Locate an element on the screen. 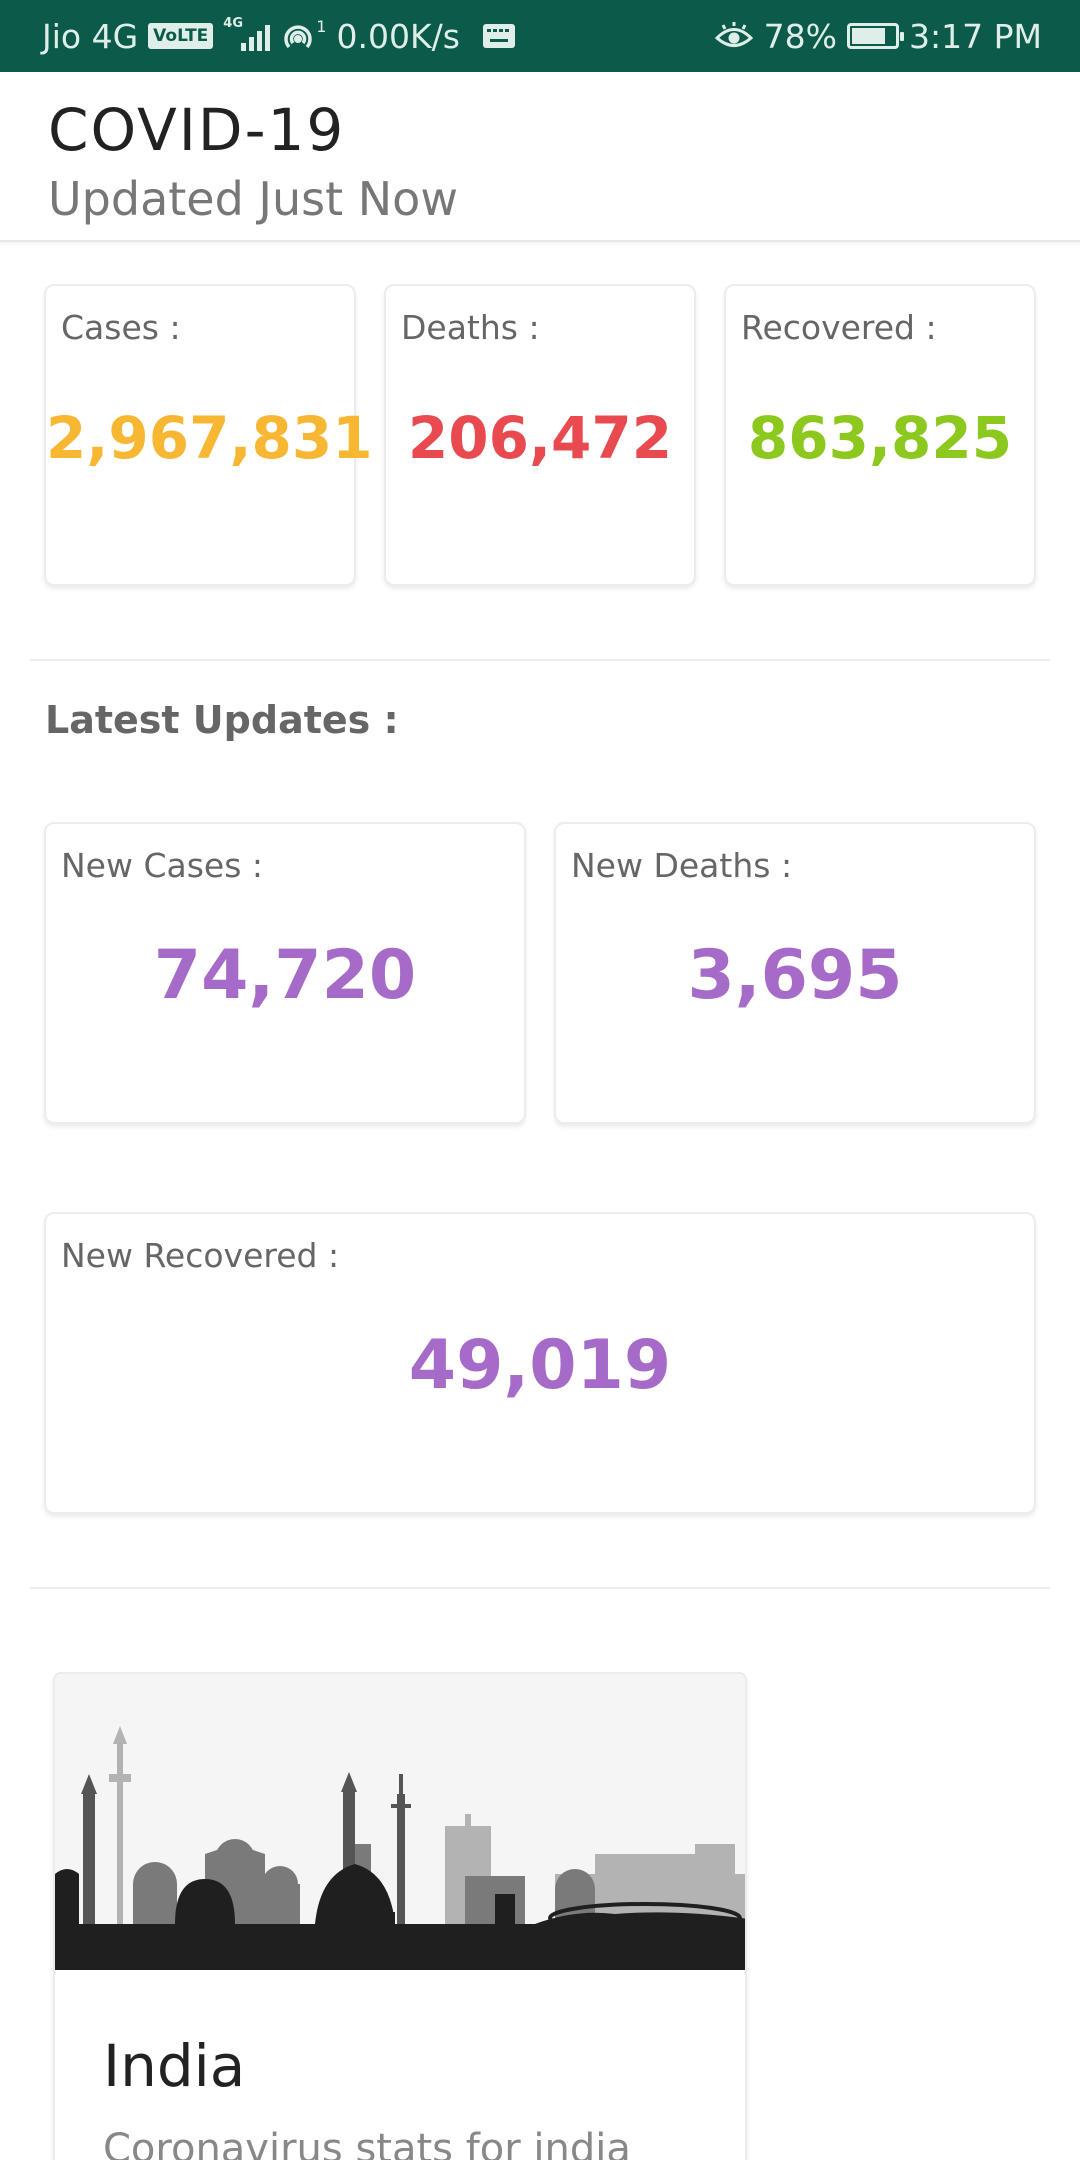 The image size is (1080, 2160). status-bar-right: 78% 3:17 PM is located at coordinates (878, 36).